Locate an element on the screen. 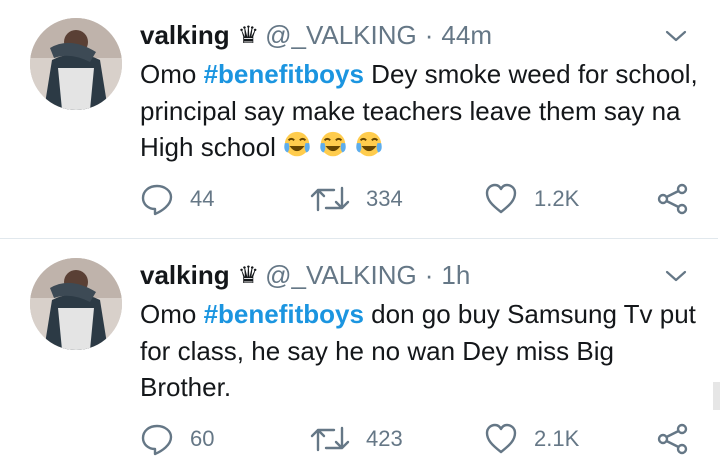 This screenshot has height=462, width=720. reply-button: 60 is located at coordinates (177, 439).